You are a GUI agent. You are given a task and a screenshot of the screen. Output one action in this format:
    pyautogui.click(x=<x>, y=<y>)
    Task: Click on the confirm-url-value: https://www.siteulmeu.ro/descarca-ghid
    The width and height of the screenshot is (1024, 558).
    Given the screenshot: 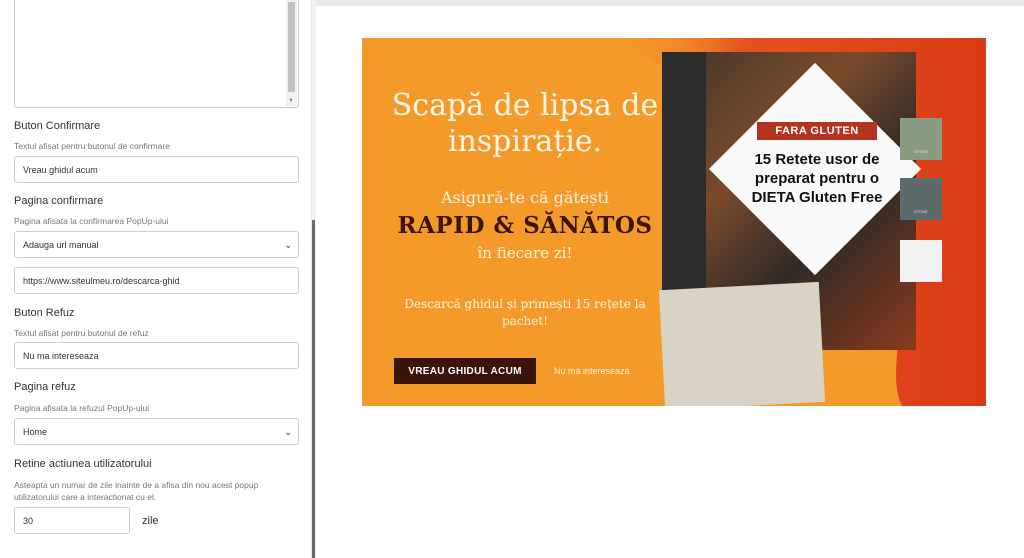 What is the action you would take?
    pyautogui.click(x=101, y=280)
    